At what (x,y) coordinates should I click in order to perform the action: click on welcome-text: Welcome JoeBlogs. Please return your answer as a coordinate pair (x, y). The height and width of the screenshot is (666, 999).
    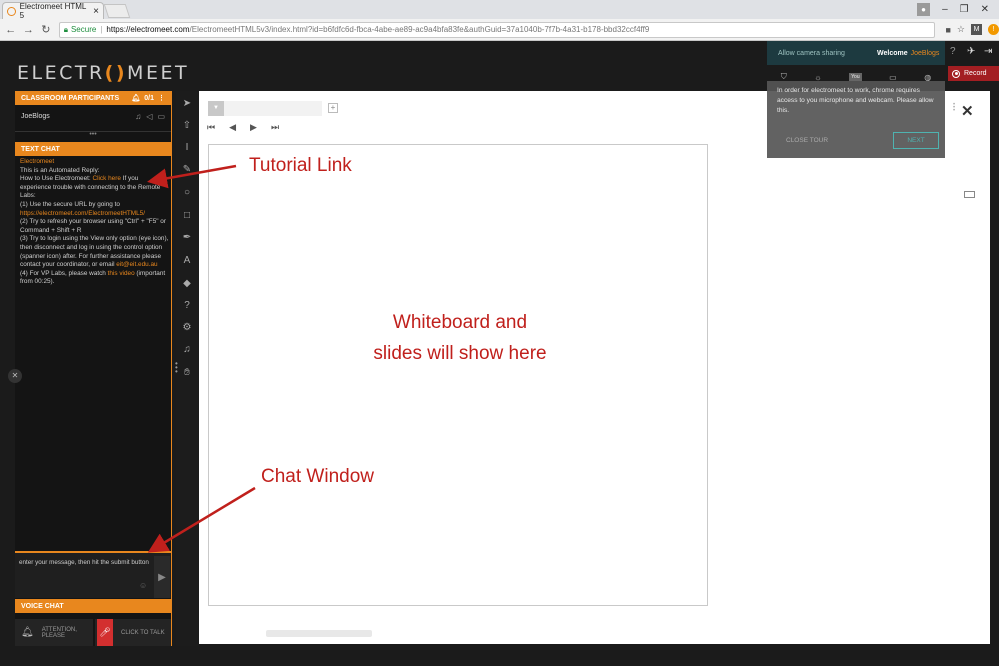
    Looking at the image, I should click on (912, 53).